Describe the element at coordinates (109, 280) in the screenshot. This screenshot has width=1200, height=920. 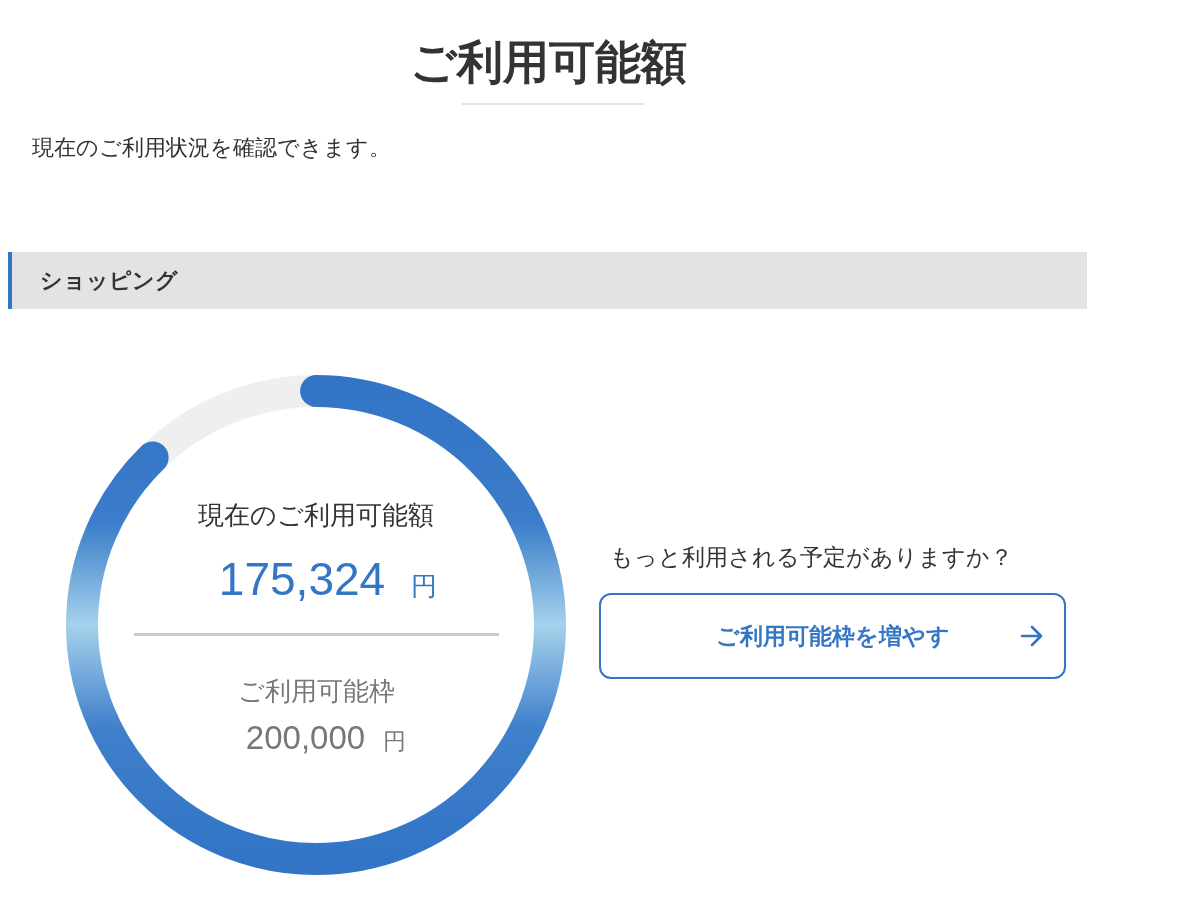
I see `section-title: ショッピング` at that location.